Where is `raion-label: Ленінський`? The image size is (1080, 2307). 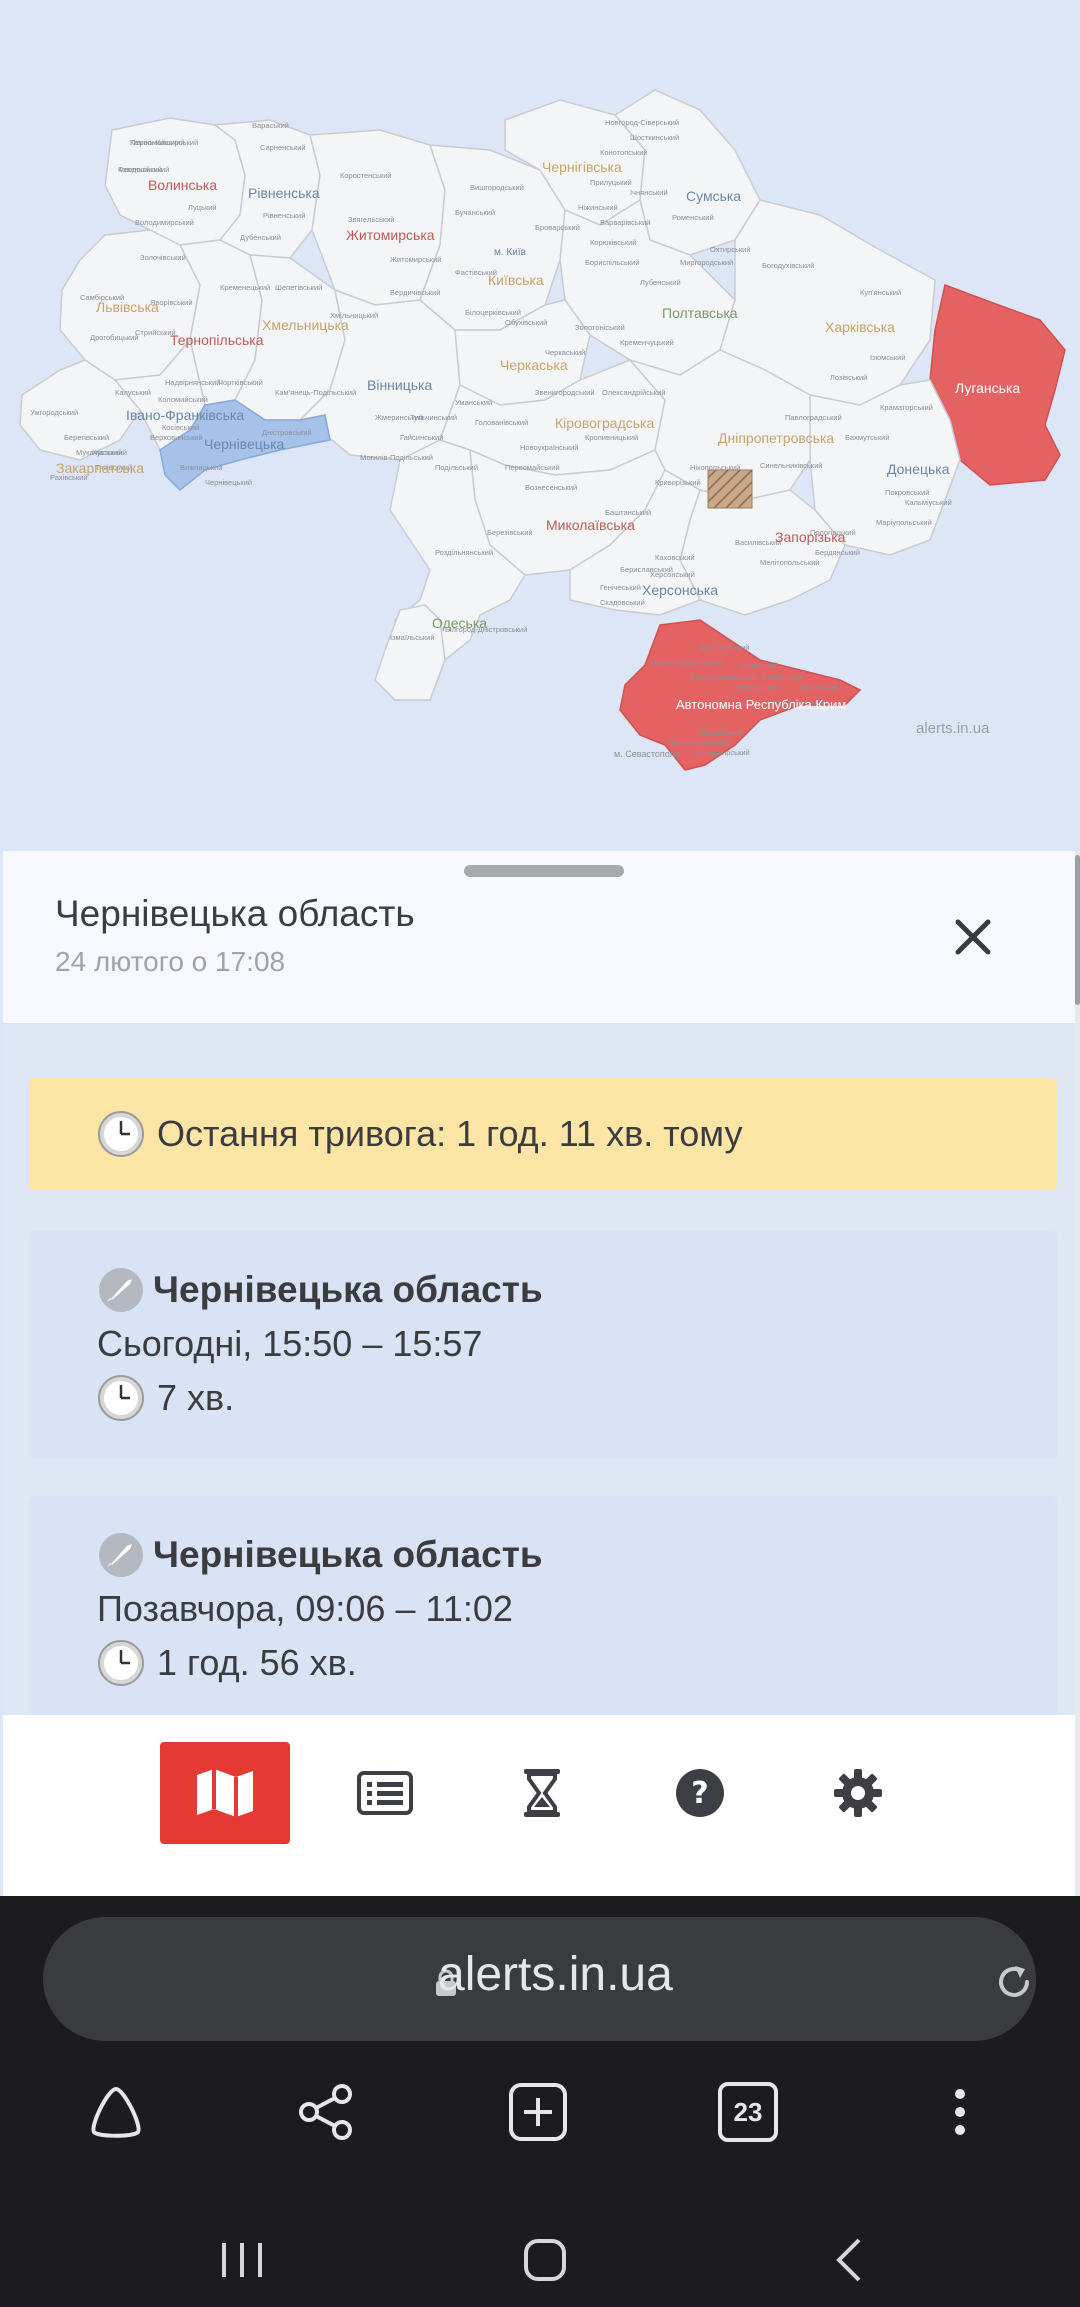 raion-label: Ленінський is located at coordinates (759, 665).